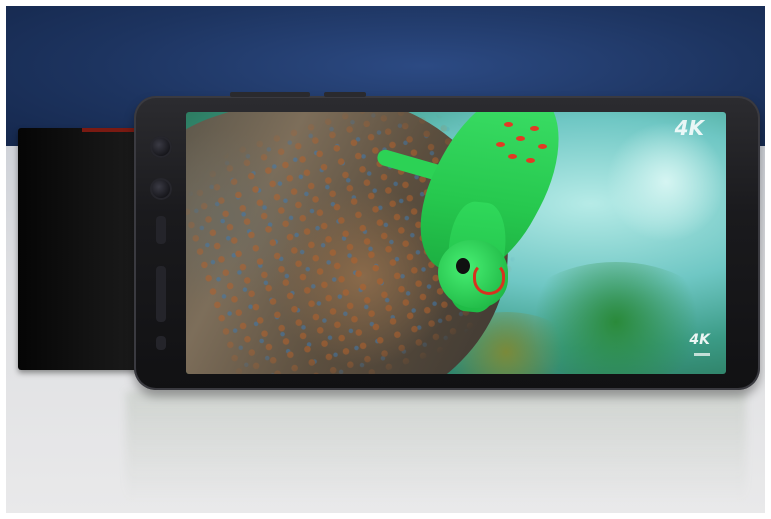 This screenshot has height=519, width=771. I want to click on 4k-logo-bottom: 4K, so click(699, 340).